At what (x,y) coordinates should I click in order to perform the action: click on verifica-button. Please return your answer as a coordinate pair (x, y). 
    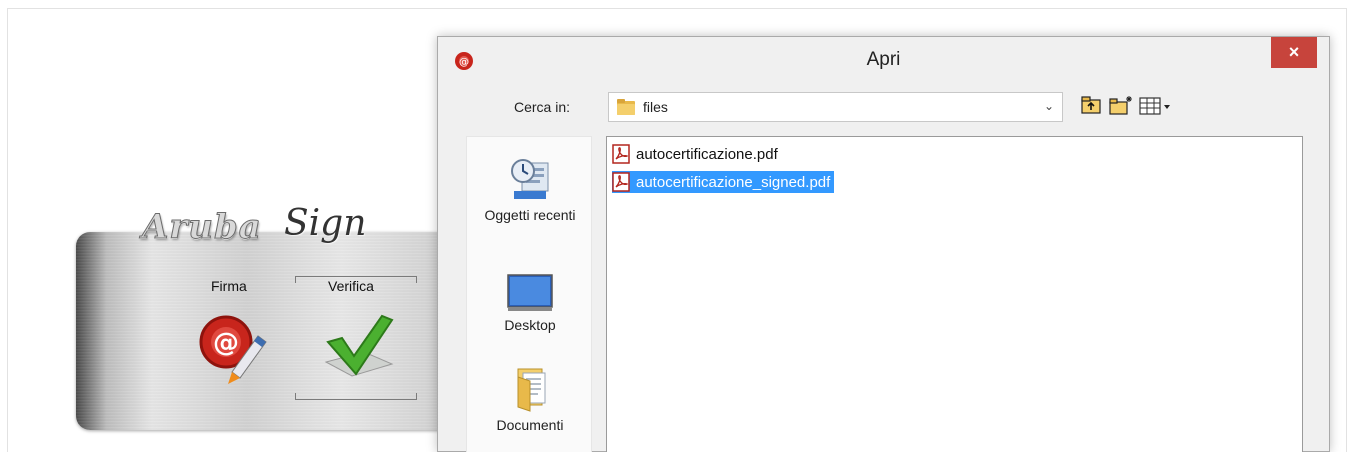
    Looking at the image, I should click on (358, 348).